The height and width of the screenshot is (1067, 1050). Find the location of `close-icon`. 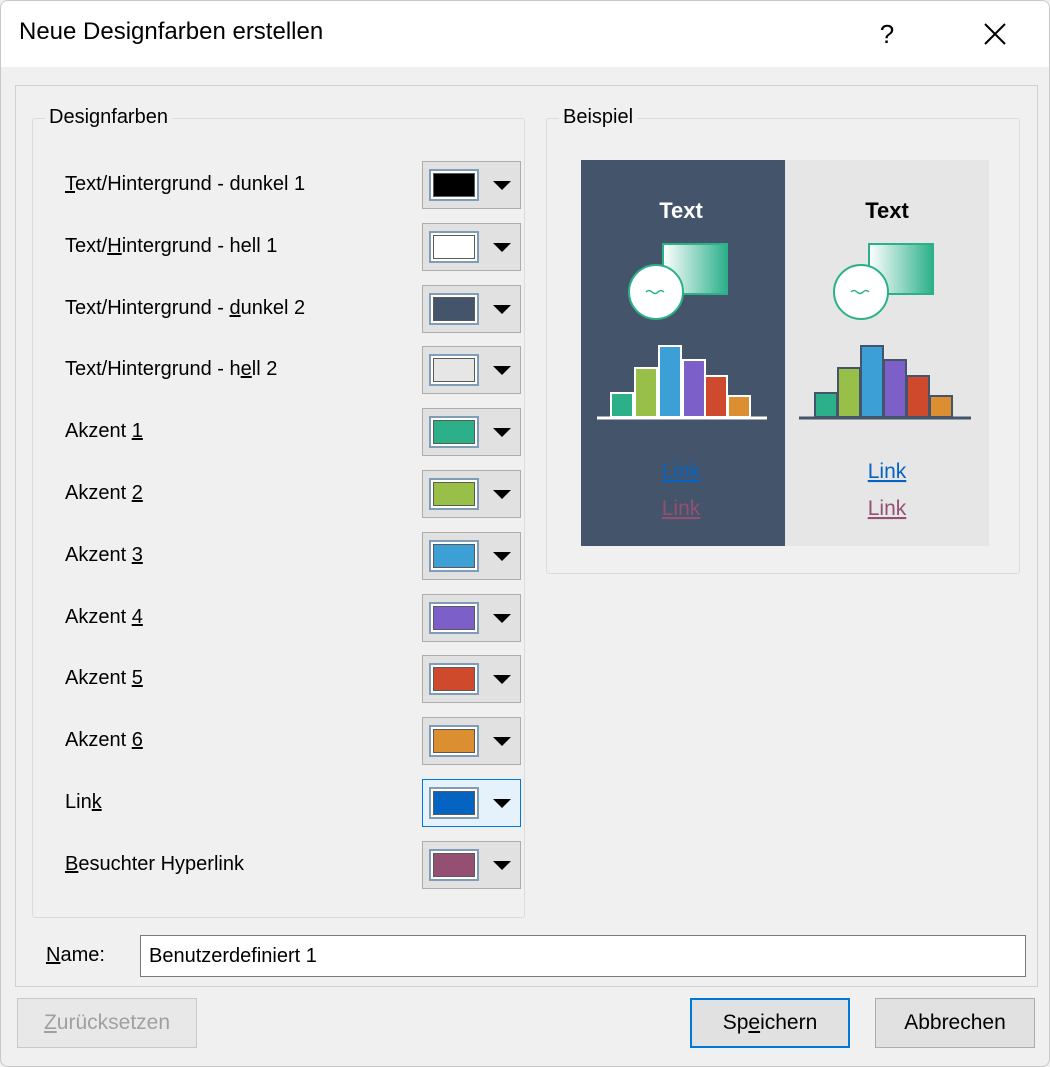

close-icon is located at coordinates (995, 34).